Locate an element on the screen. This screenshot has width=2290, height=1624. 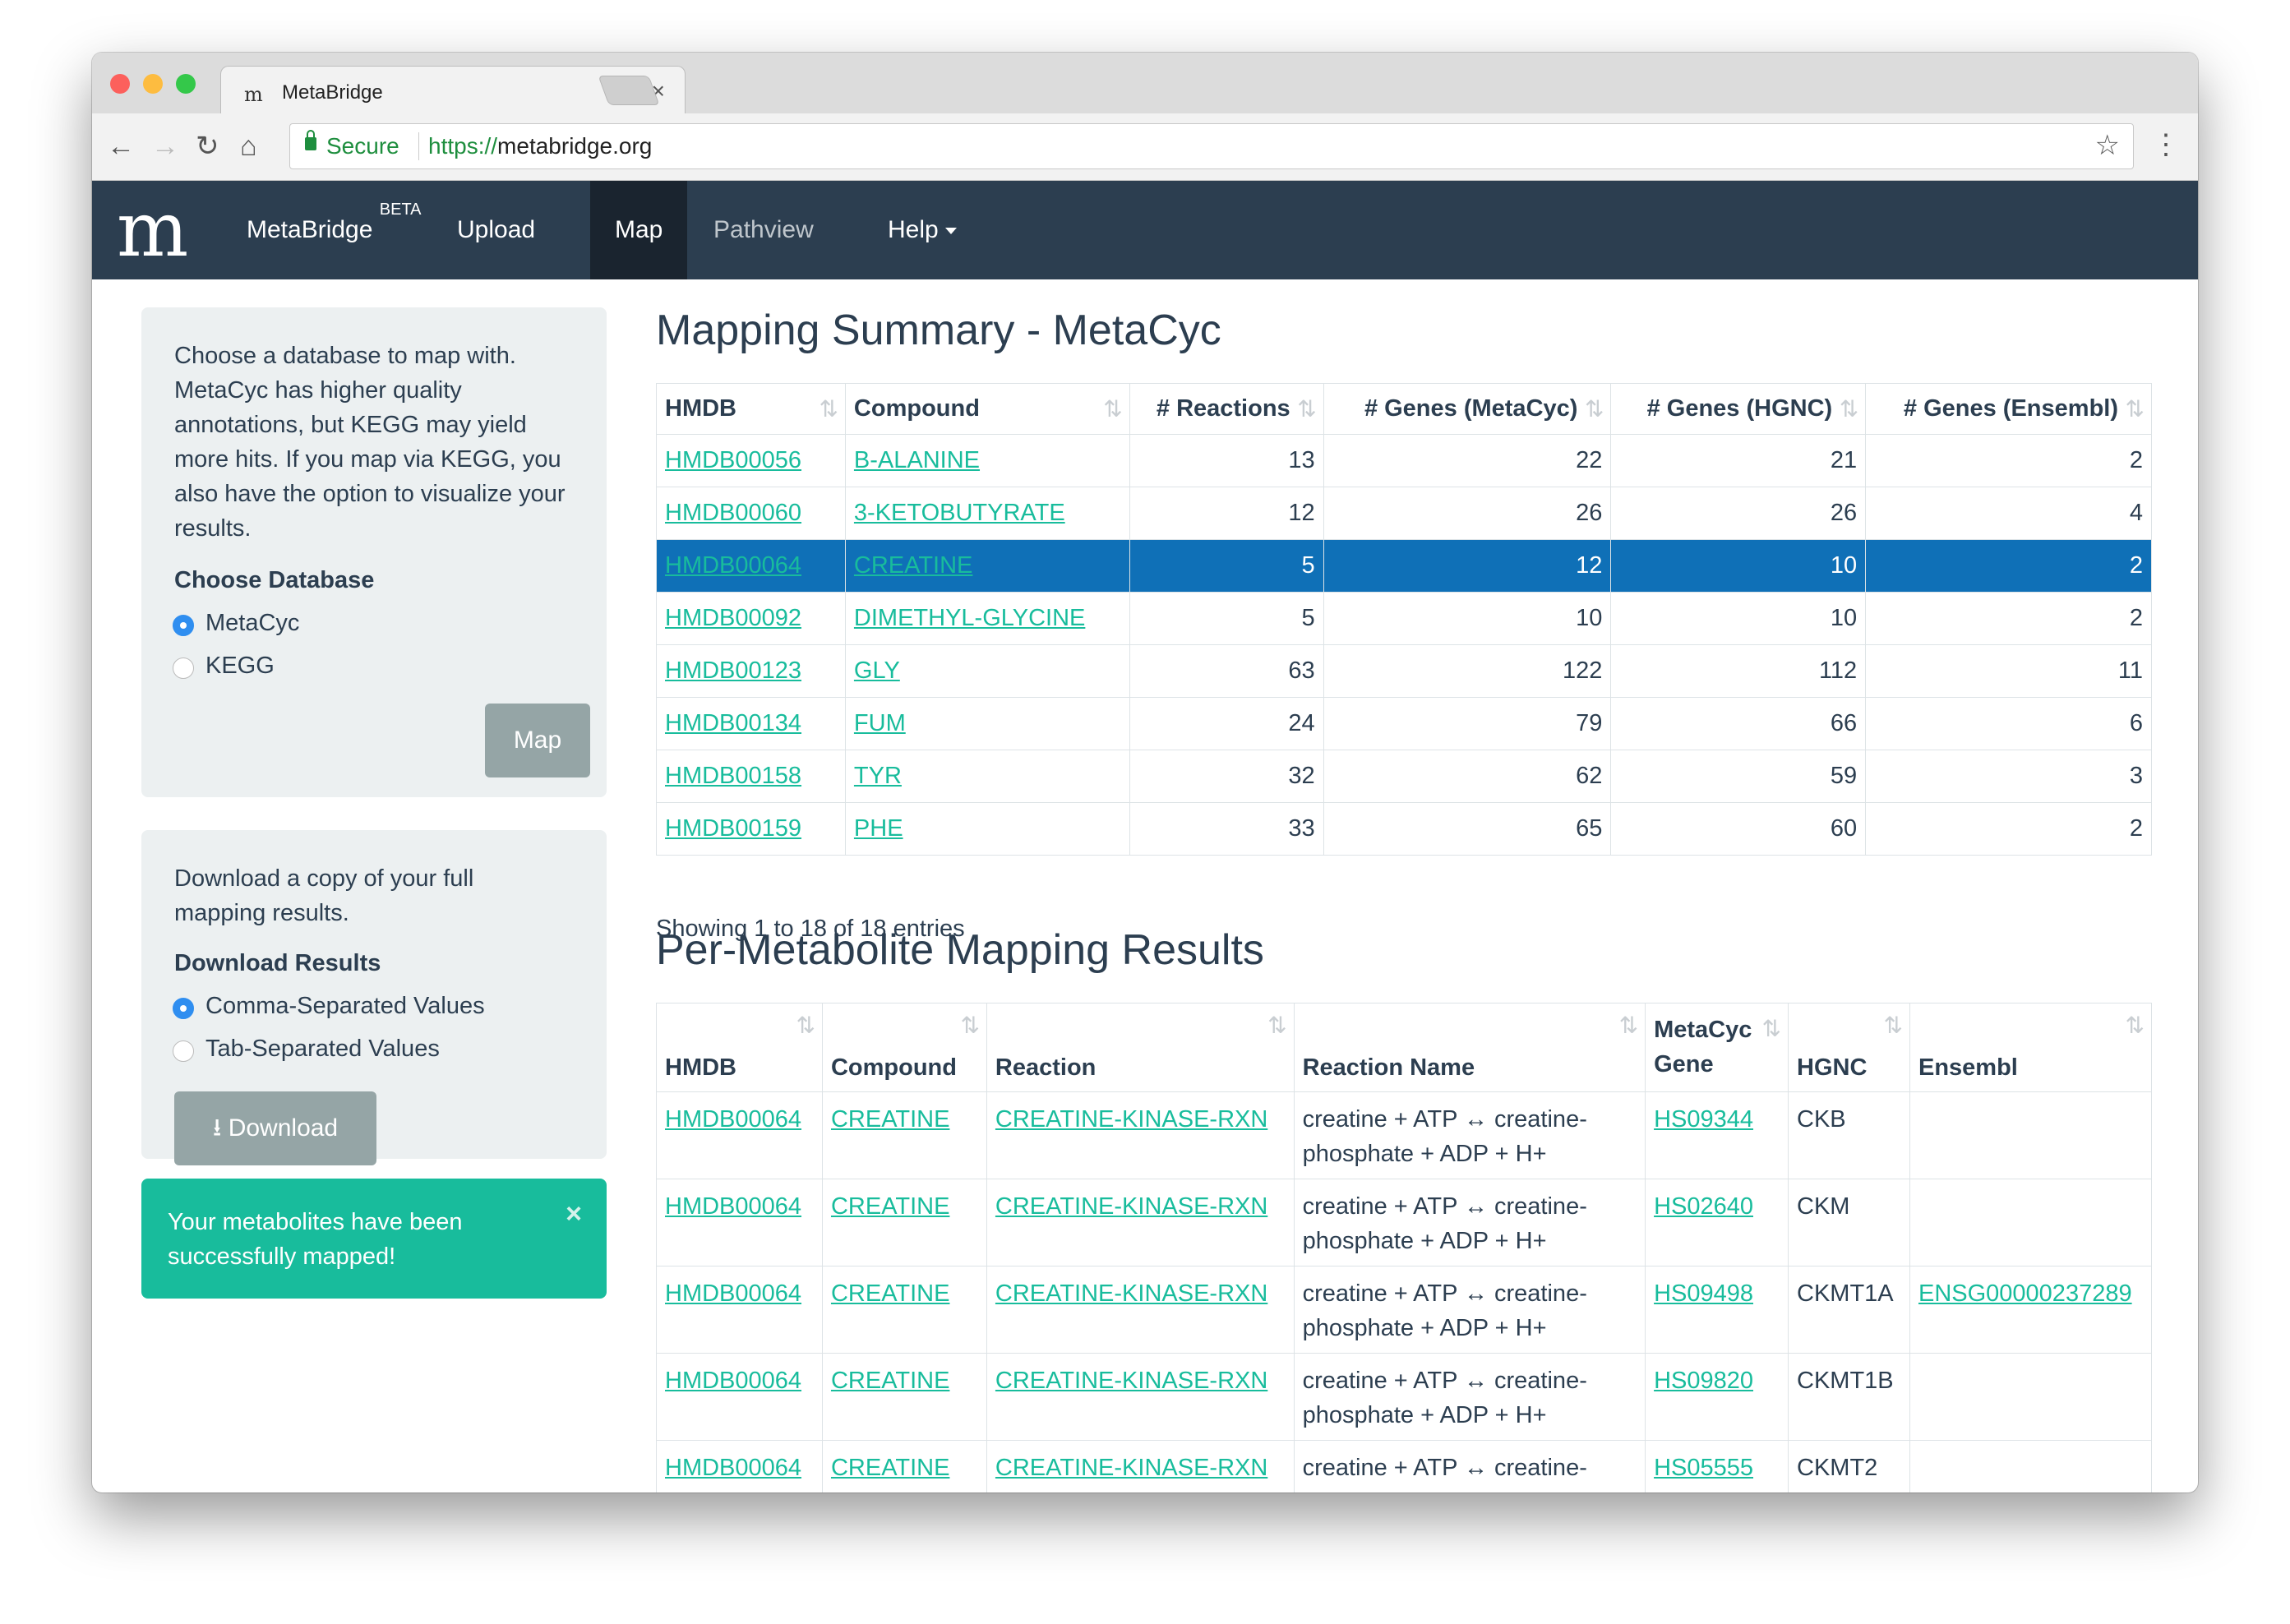
back-arrow-icon: ← is located at coordinates (121, 146).